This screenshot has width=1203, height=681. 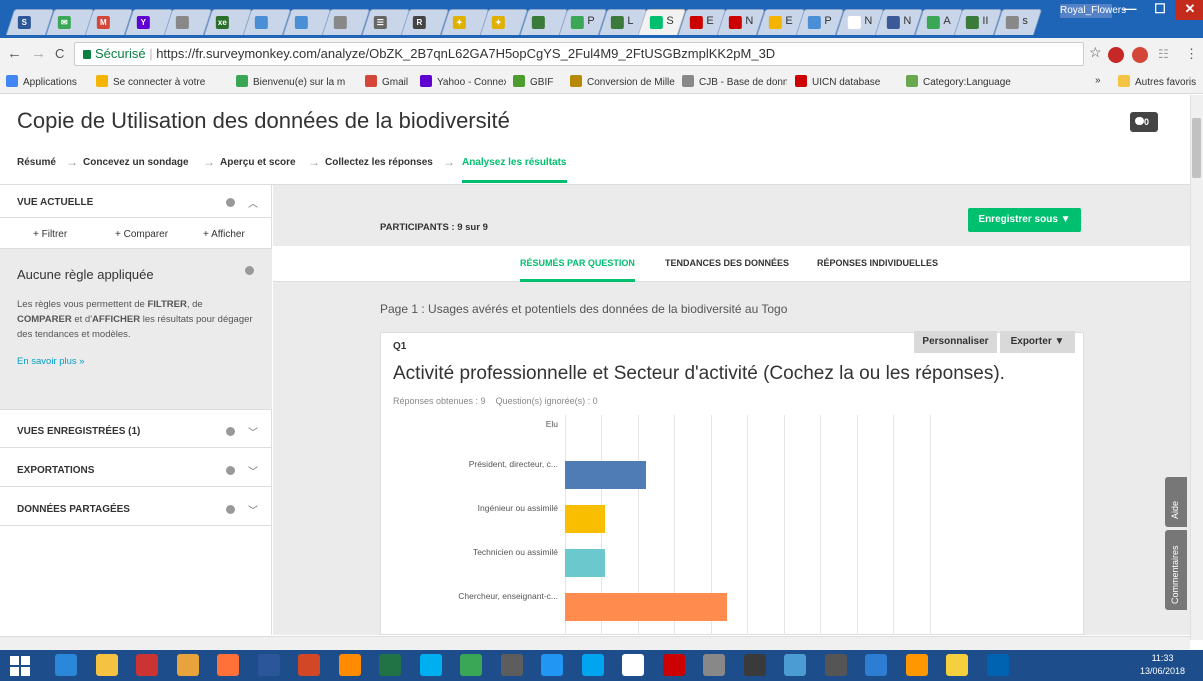 I want to click on tab-favicon-icon: xe, so click(x=222, y=22).